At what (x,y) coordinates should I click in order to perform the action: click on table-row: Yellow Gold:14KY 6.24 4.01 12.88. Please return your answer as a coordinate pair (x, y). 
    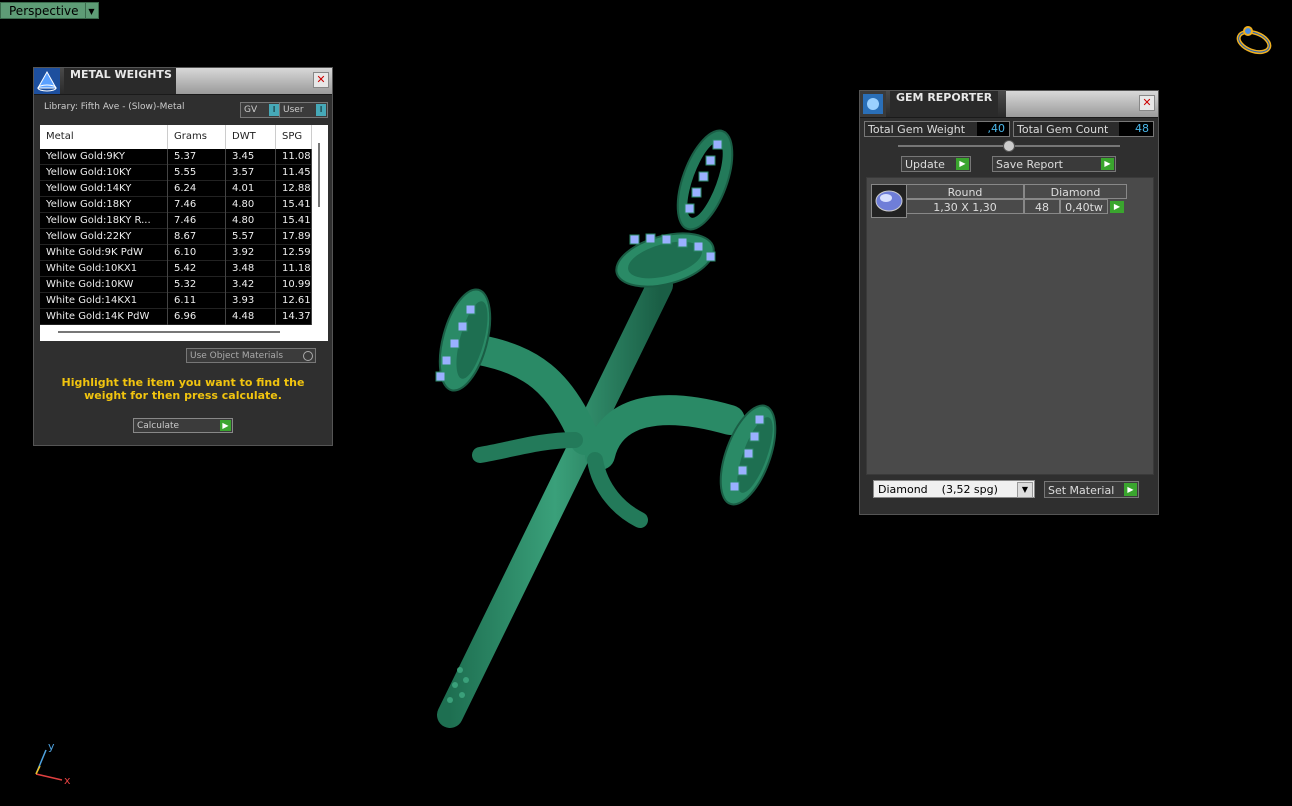
    Looking at the image, I should click on (176, 189).